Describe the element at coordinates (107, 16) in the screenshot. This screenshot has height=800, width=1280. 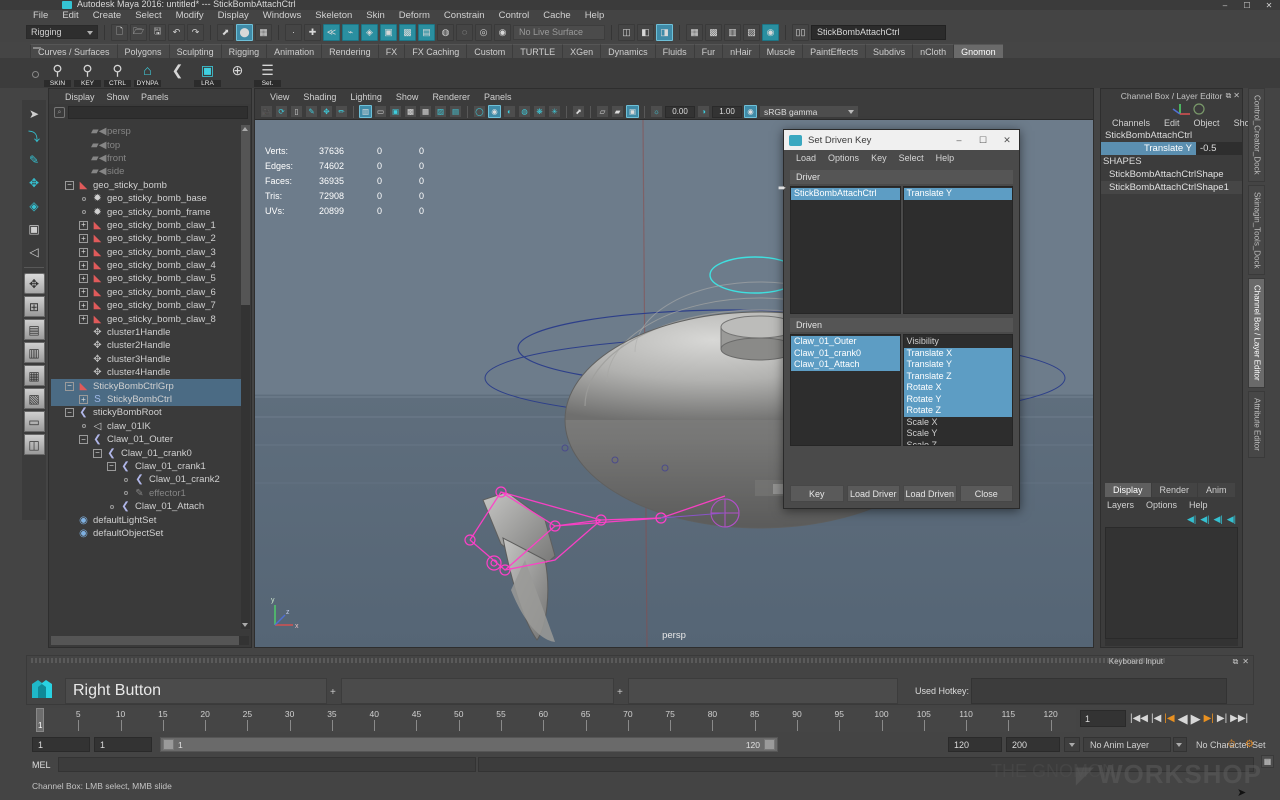
I see `menu-item-create: Create` at that location.